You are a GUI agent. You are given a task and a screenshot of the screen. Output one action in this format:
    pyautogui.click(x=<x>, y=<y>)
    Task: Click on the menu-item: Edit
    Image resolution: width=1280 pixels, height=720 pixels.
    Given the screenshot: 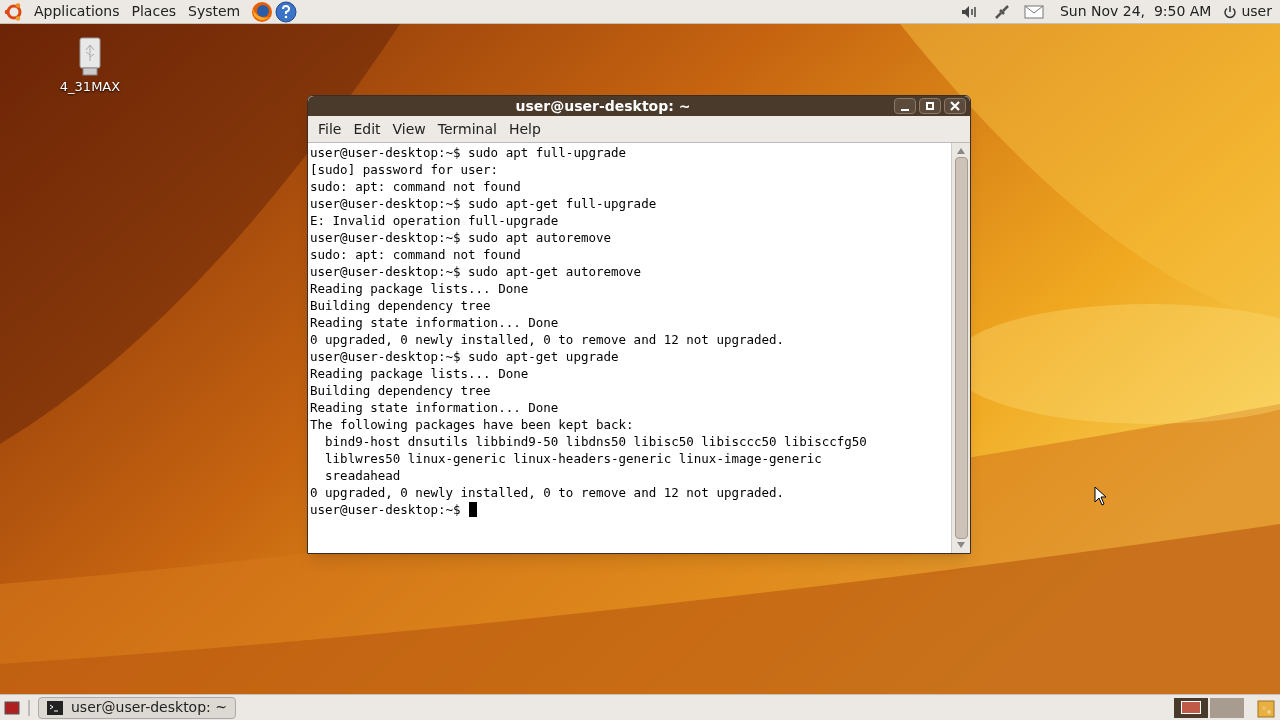 What is the action you would take?
    pyautogui.click(x=367, y=129)
    